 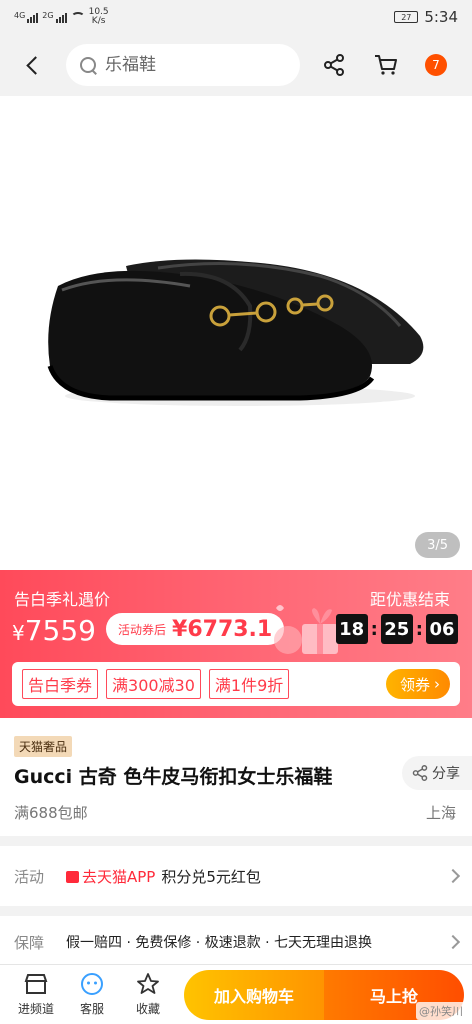 I want to click on promo-name: 告白季礼遇价, so click(x=62, y=599).